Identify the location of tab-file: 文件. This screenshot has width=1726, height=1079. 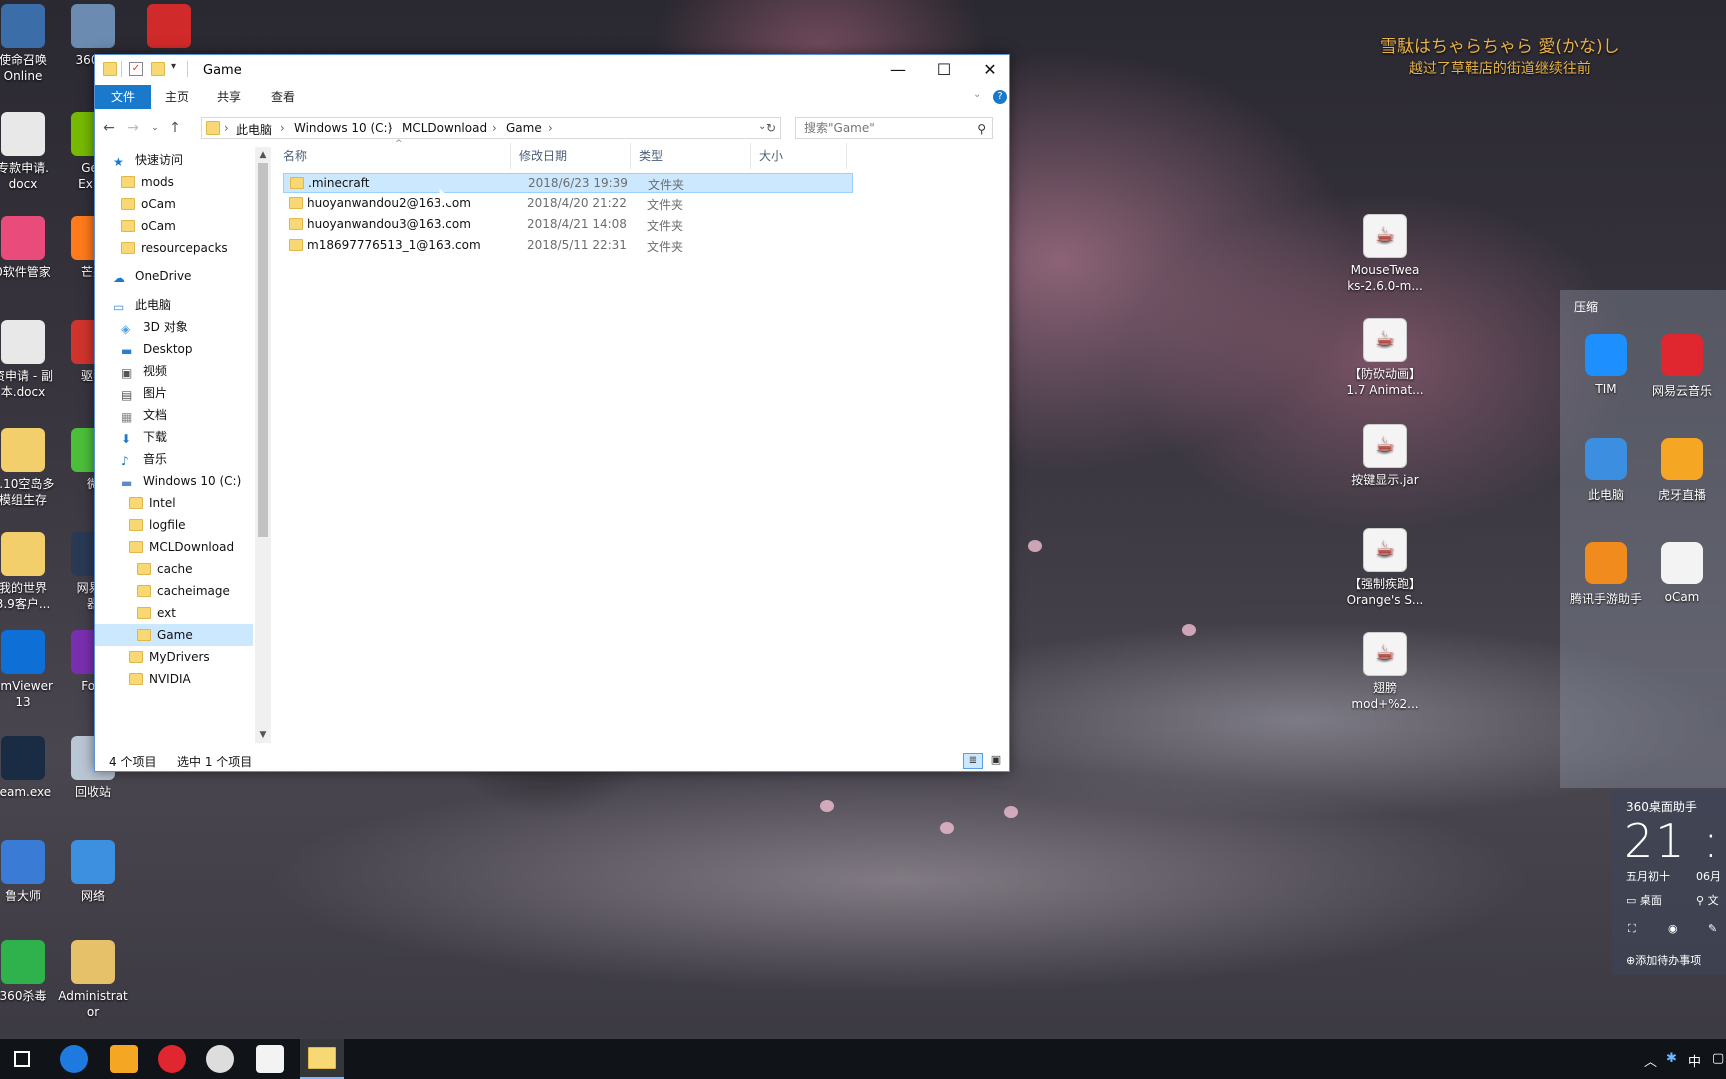
(123, 97).